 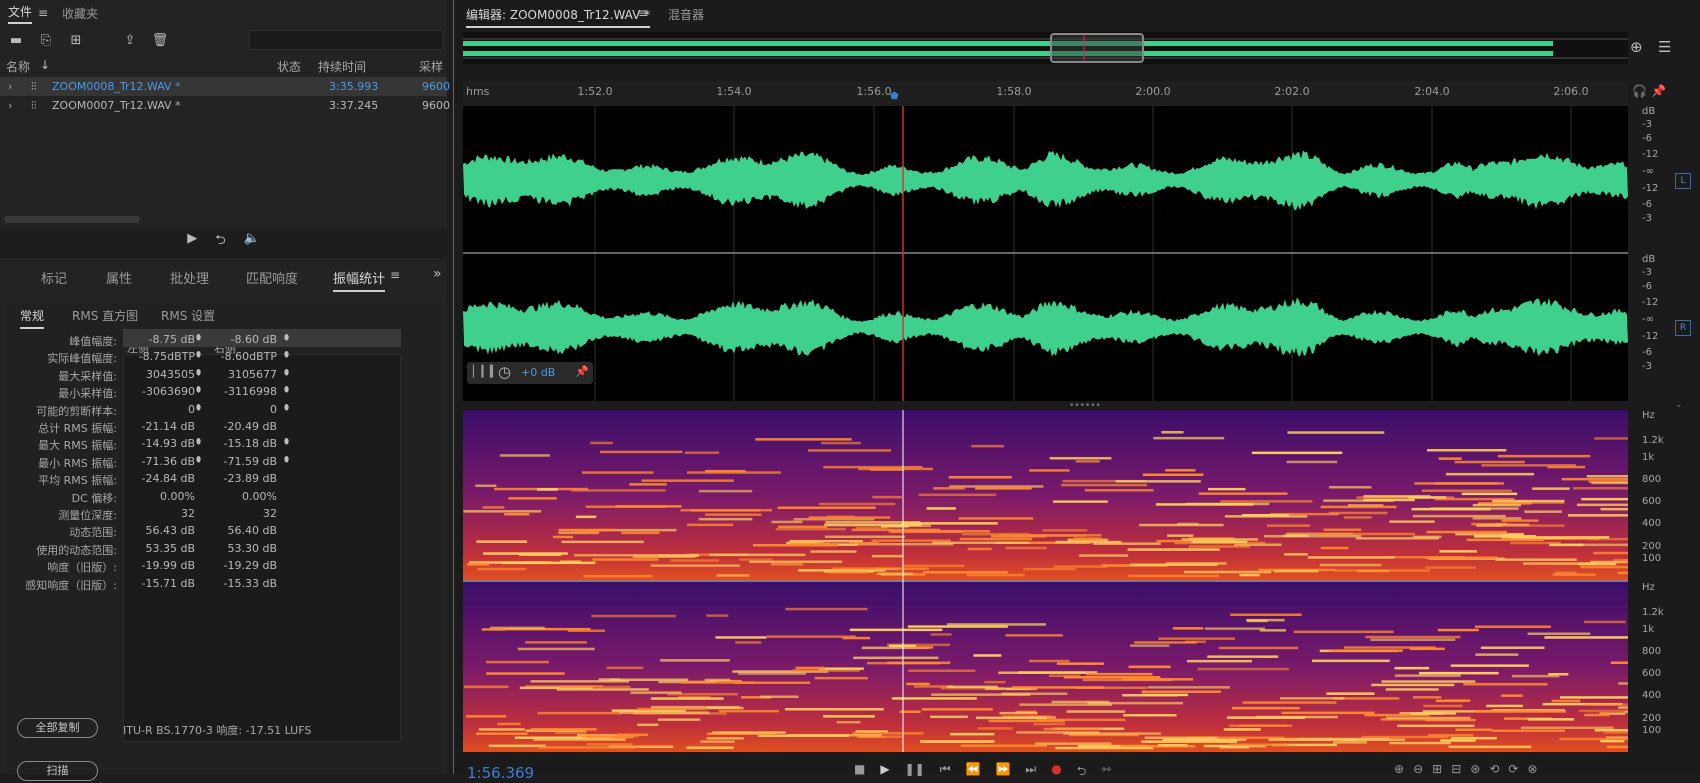 What do you see at coordinates (76, 40) in the screenshot?
I see `new-file-icon: ⊞` at bounding box center [76, 40].